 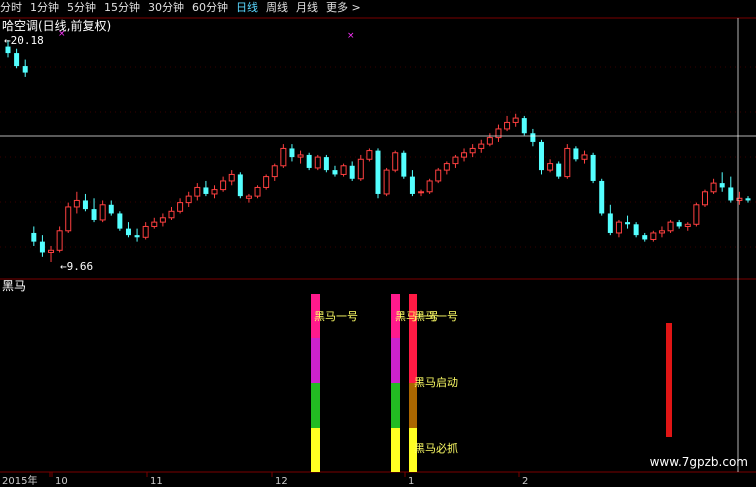 What do you see at coordinates (24, 40) in the screenshot?
I see `high-price-label: ←20.18` at bounding box center [24, 40].